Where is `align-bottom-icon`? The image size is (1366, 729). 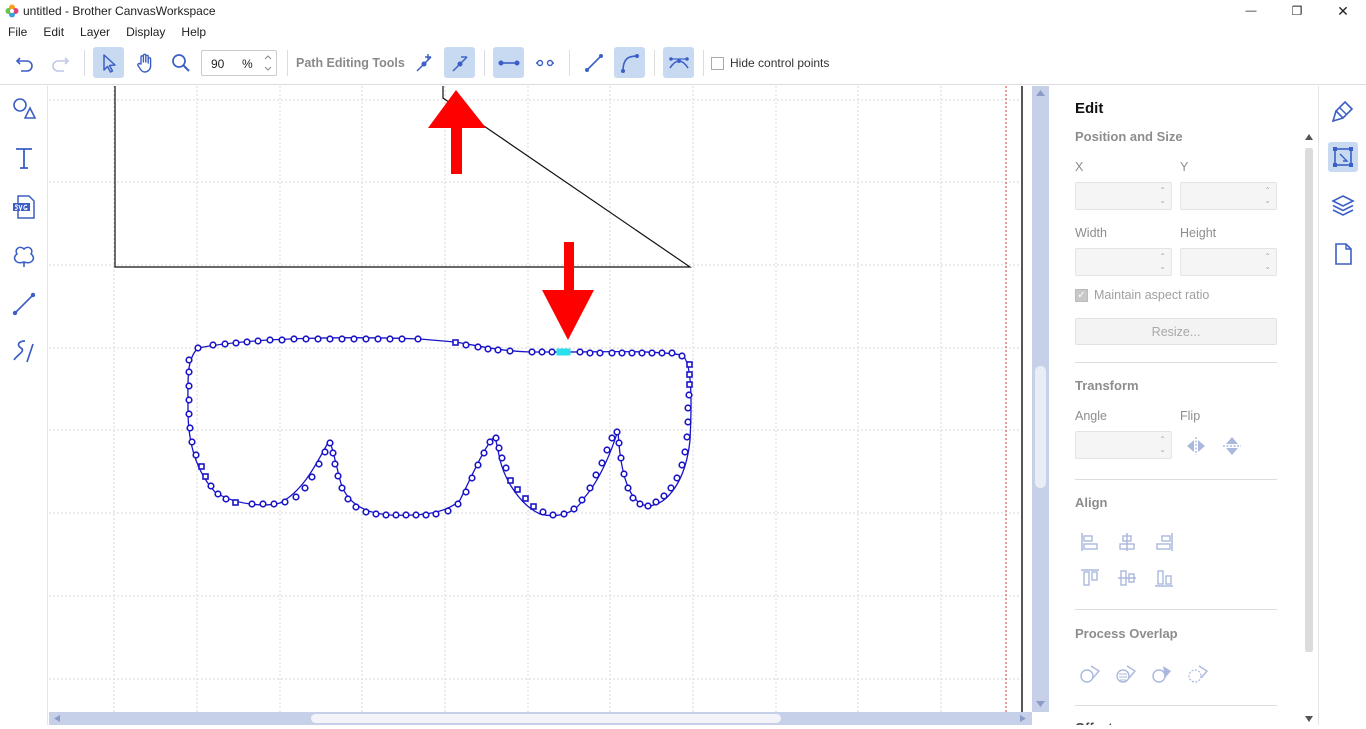
align-bottom-icon is located at coordinates (1164, 578).